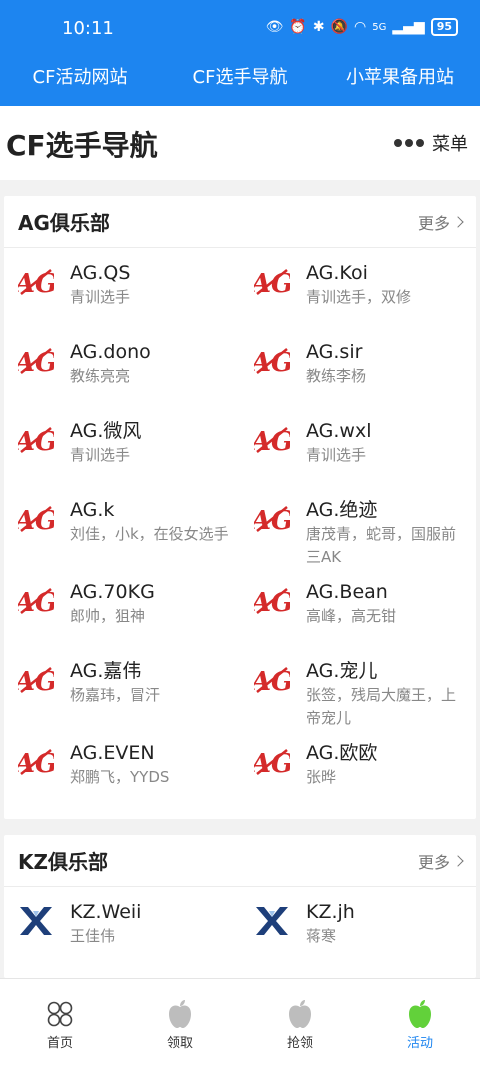 This screenshot has width=480, height=1067. What do you see at coordinates (336, 376) in the screenshot?
I see `player-desc: 教练李杨` at bounding box center [336, 376].